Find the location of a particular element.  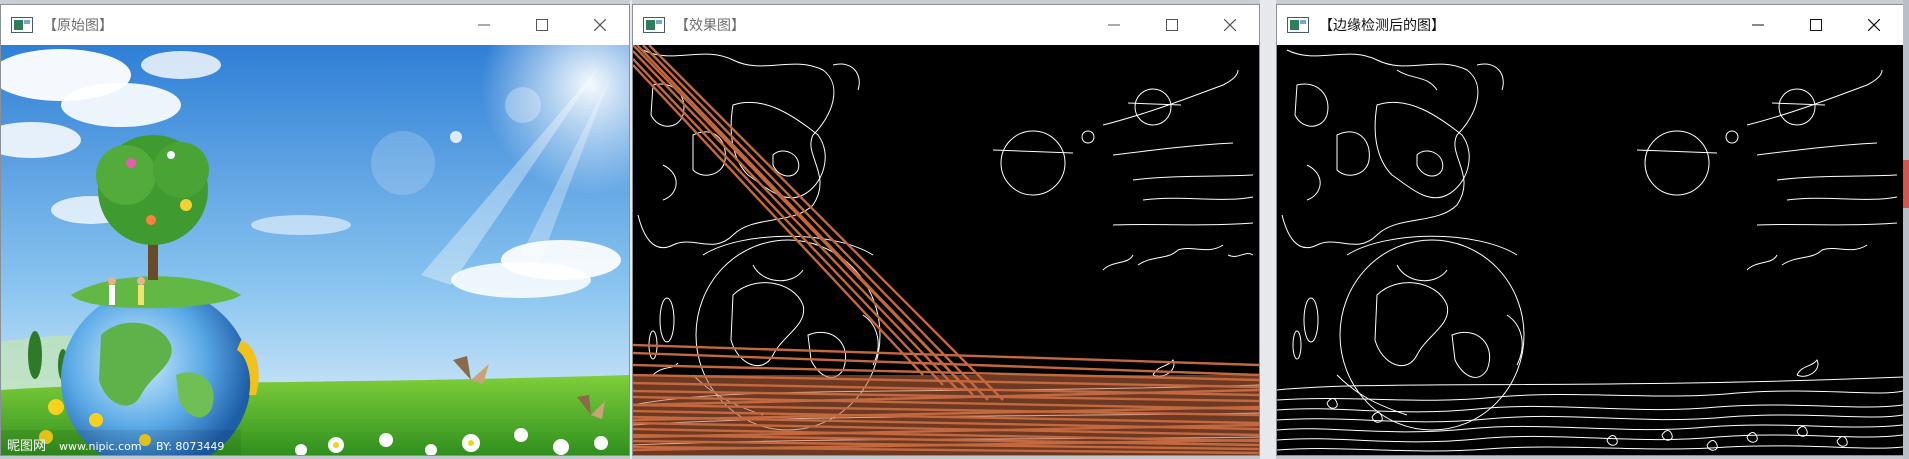

window-titlebar: 【效果图】 is located at coordinates (946, 25).